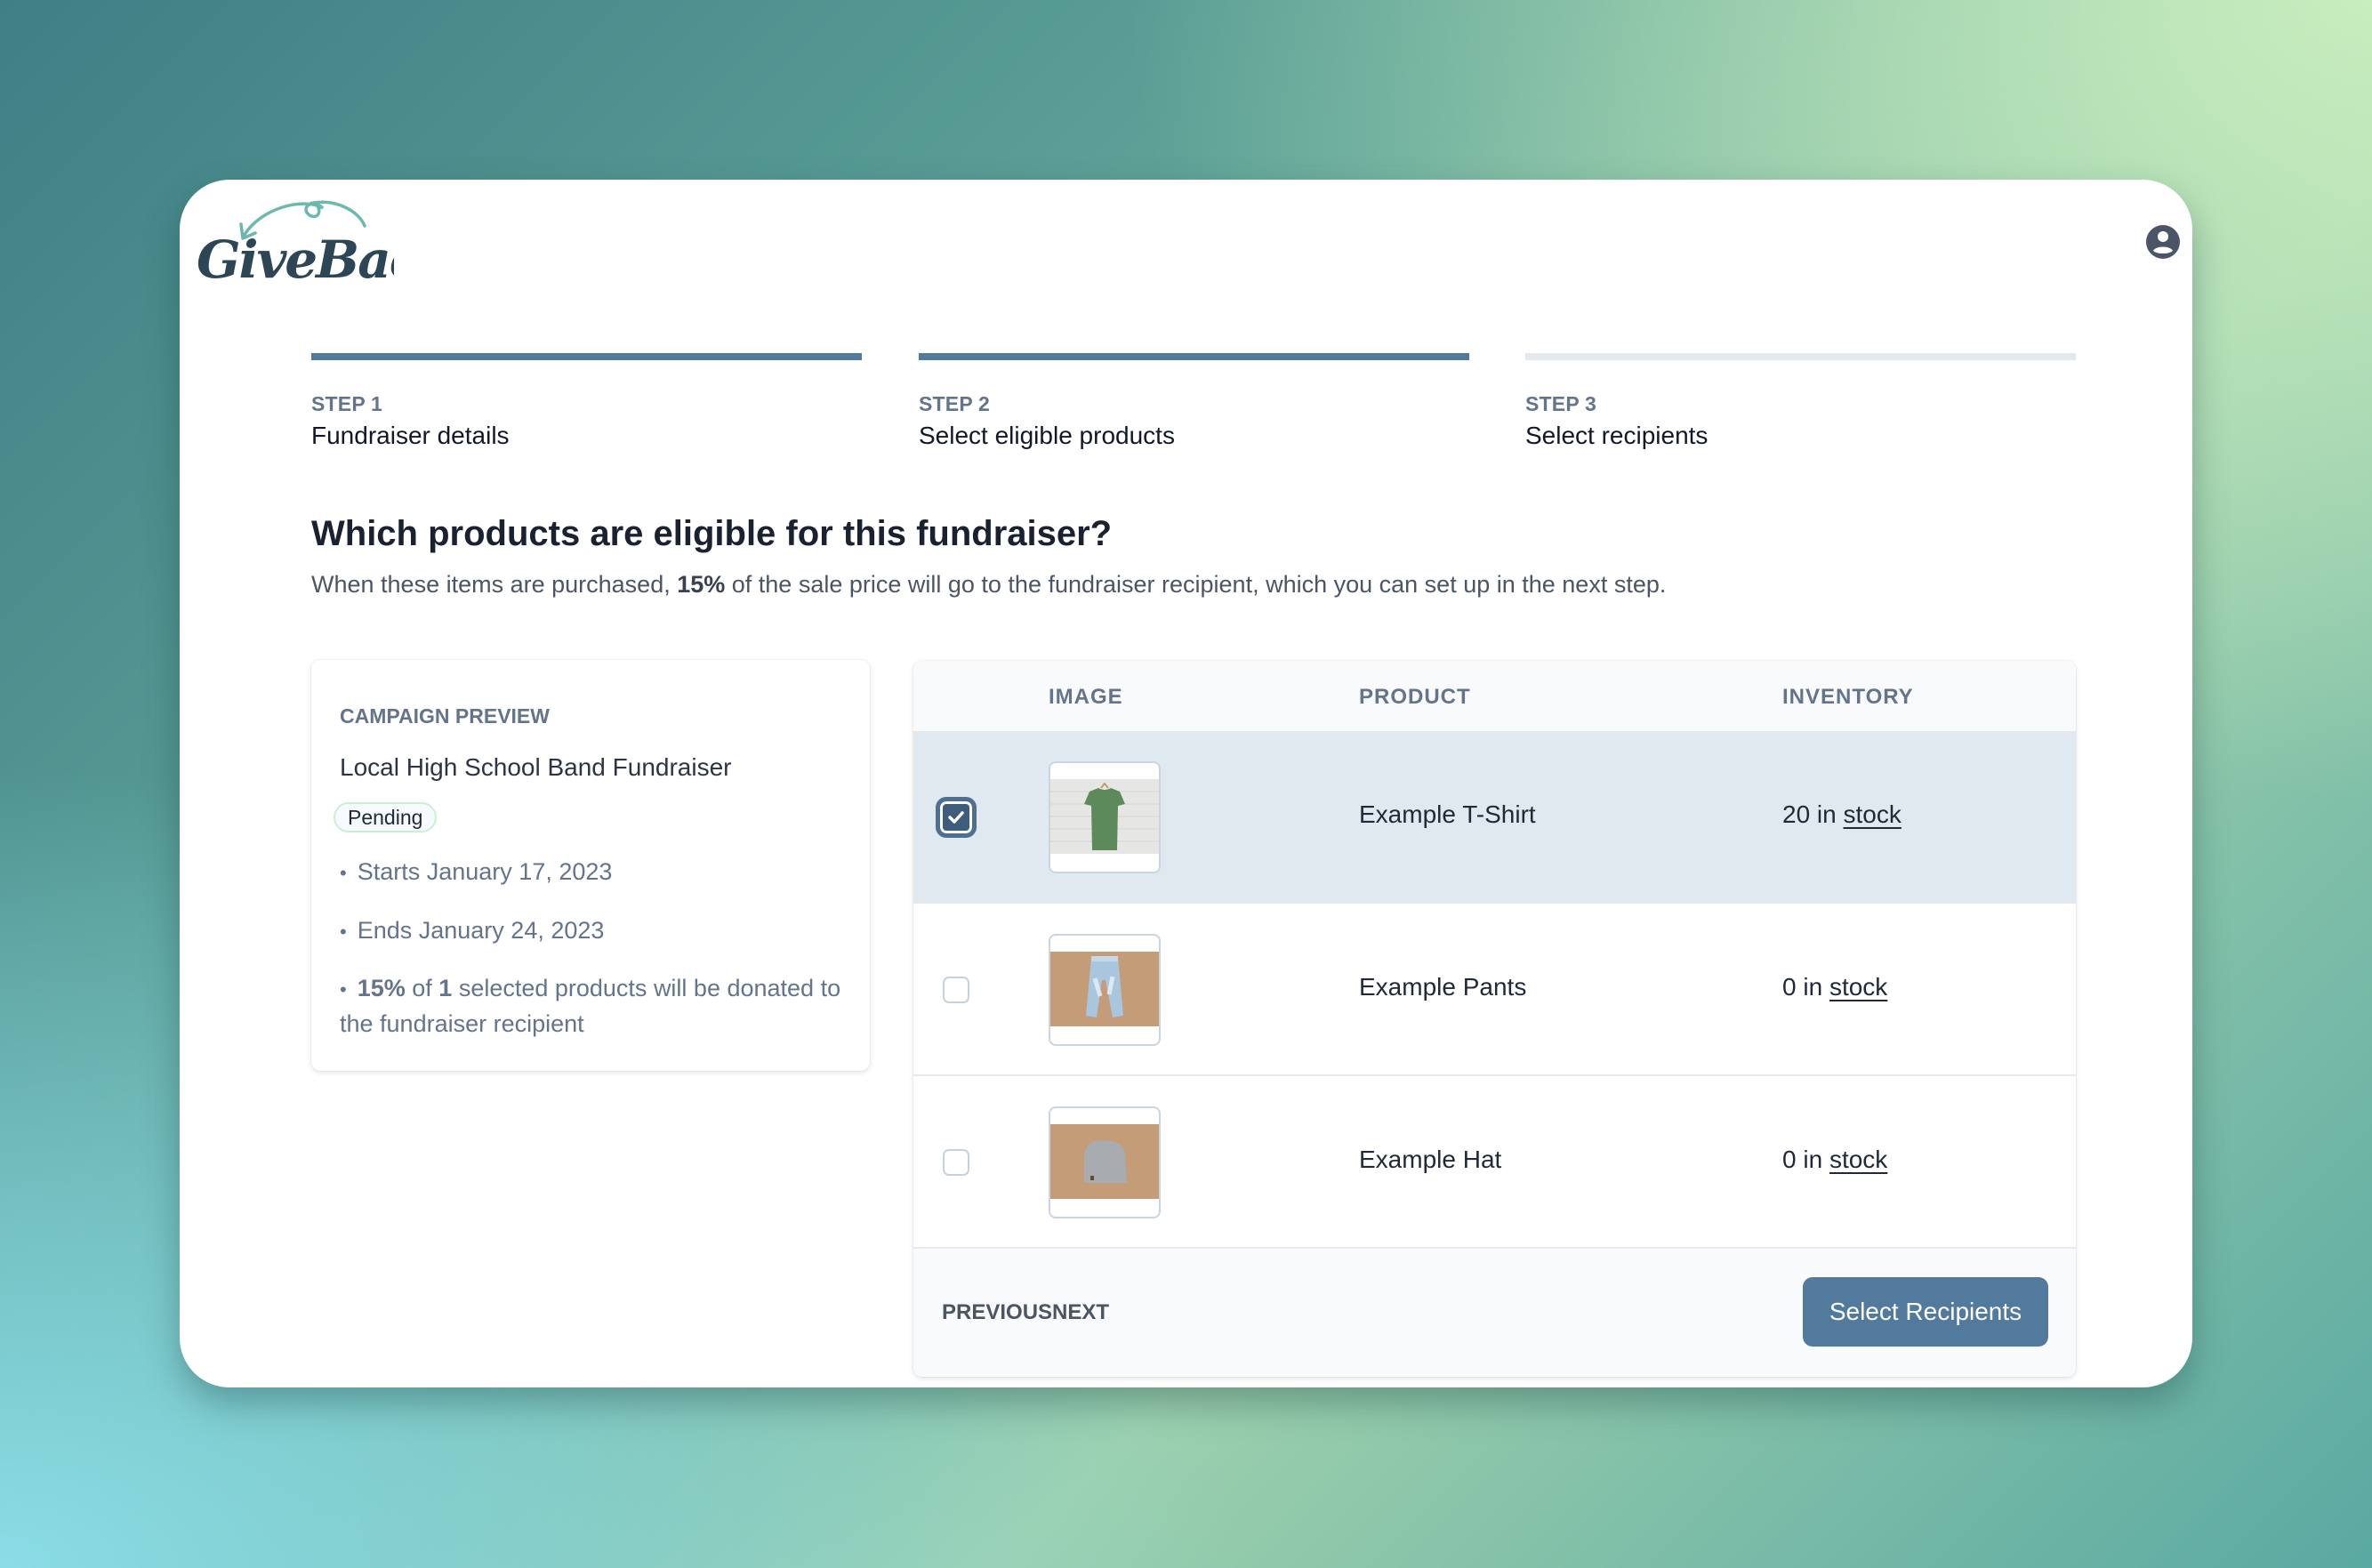 This screenshot has height=1568, width=2372. Describe the element at coordinates (955, 403) in the screenshot. I see `step-2-number: STEP 2` at that location.